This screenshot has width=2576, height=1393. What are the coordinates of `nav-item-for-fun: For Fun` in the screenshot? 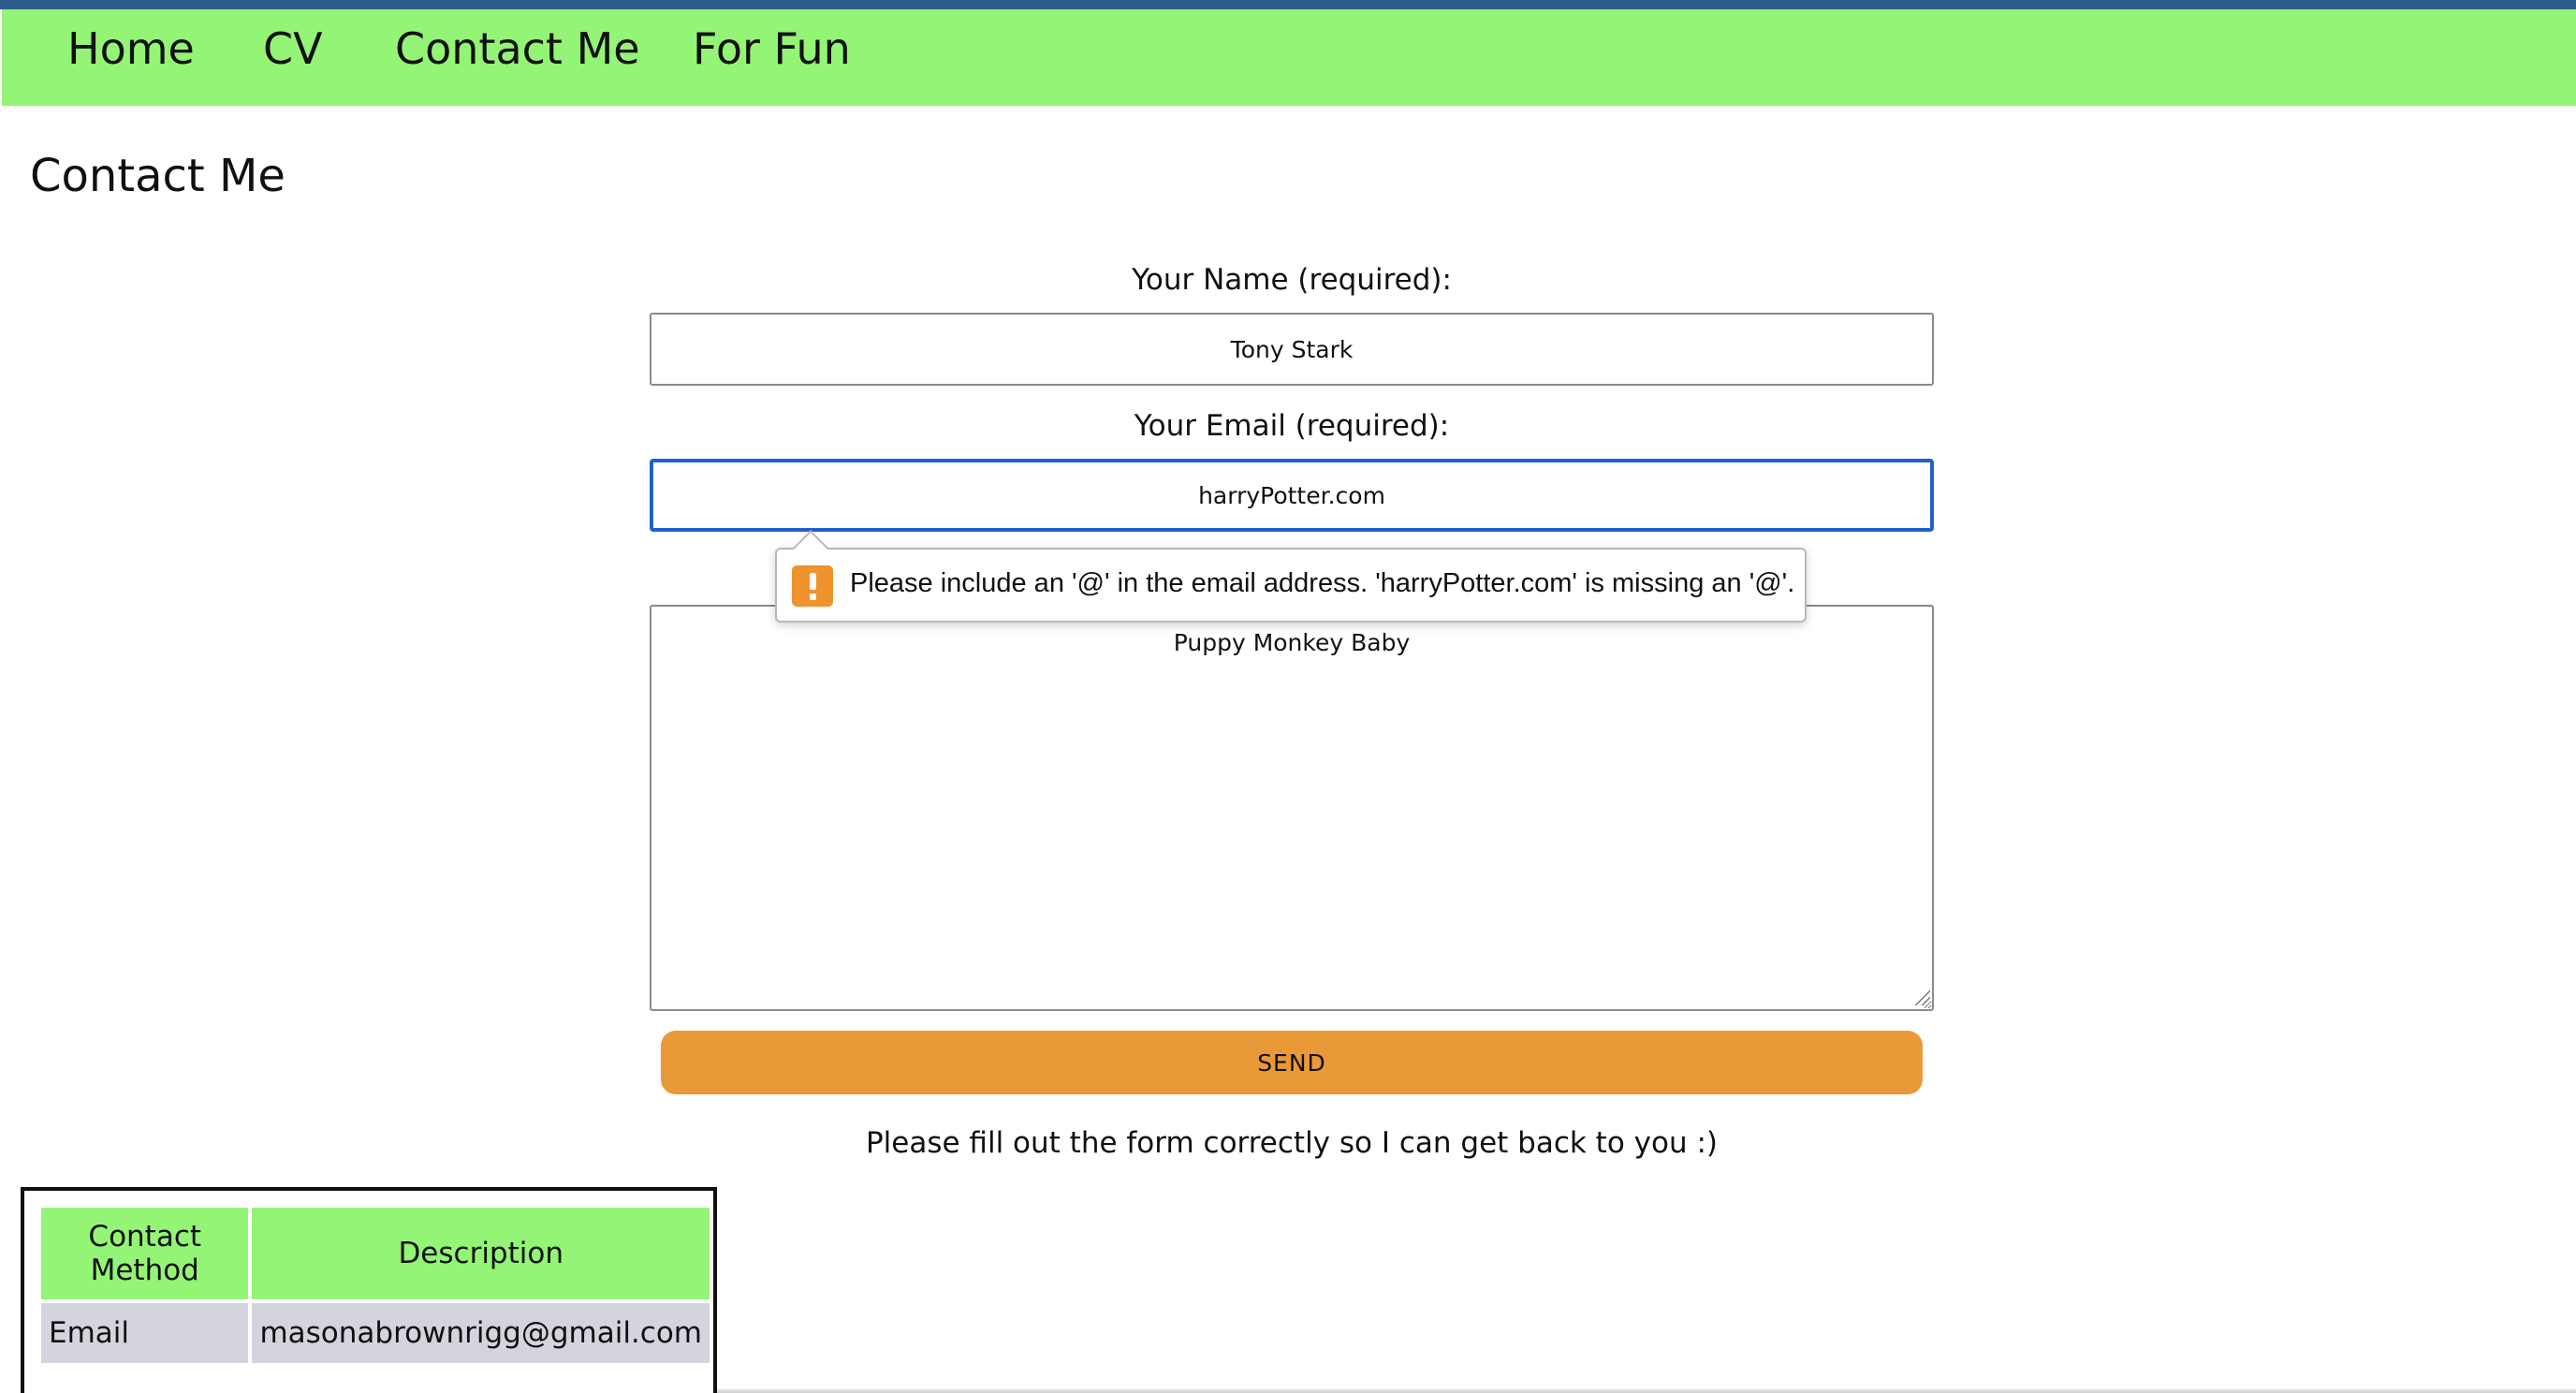 It's located at (772, 49).